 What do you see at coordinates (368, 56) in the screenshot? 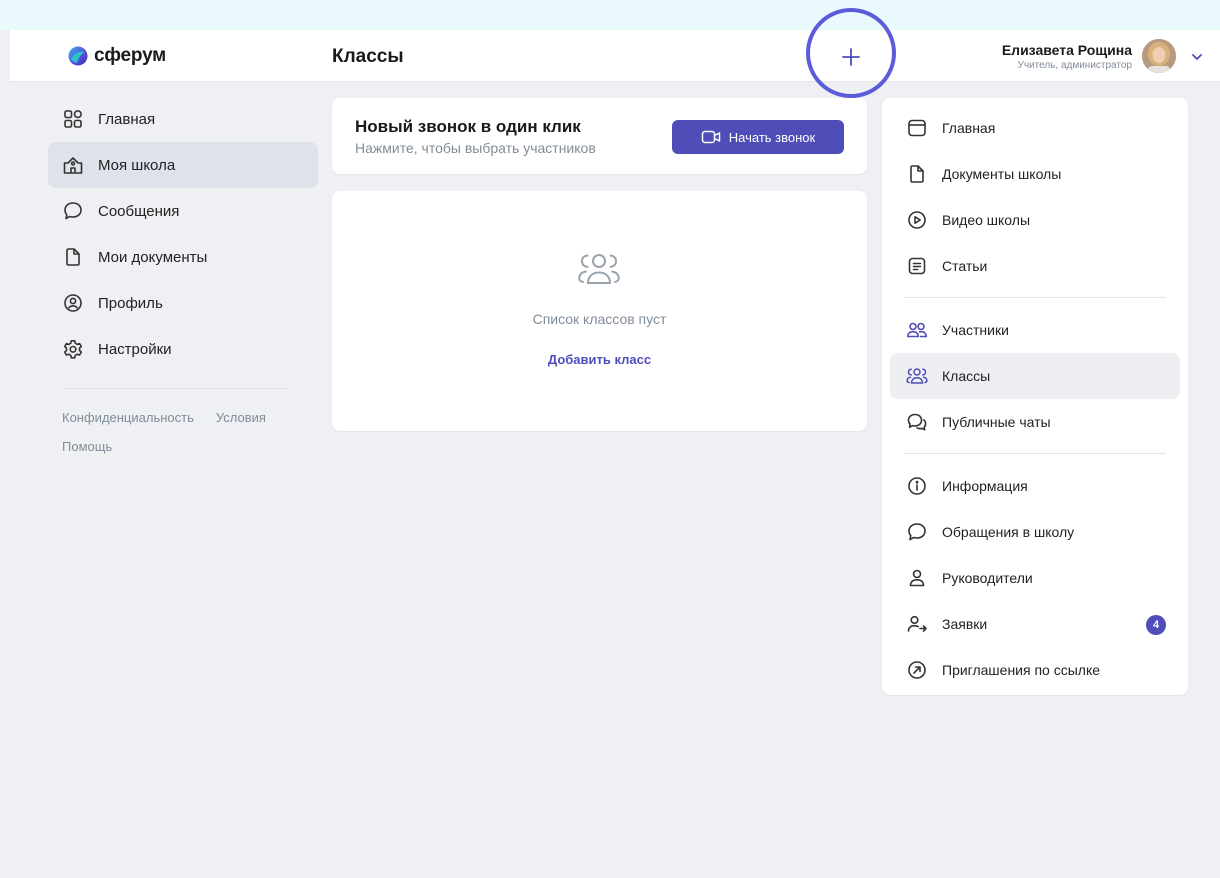
I see `page-title: Классы` at bounding box center [368, 56].